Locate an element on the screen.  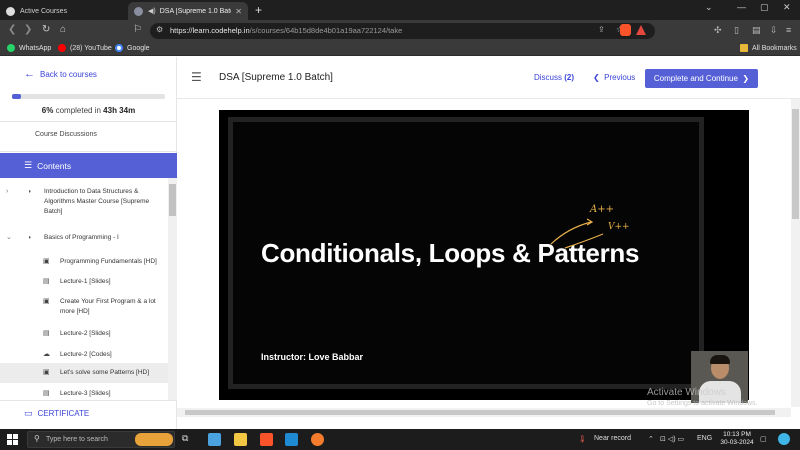
lesson-item: ▤ Lecture-2 [Slides] is located at coordinates (84, 334).